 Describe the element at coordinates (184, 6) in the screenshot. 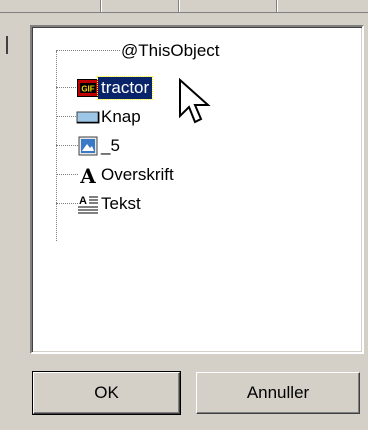

I see `parent-window-header-strip` at that location.